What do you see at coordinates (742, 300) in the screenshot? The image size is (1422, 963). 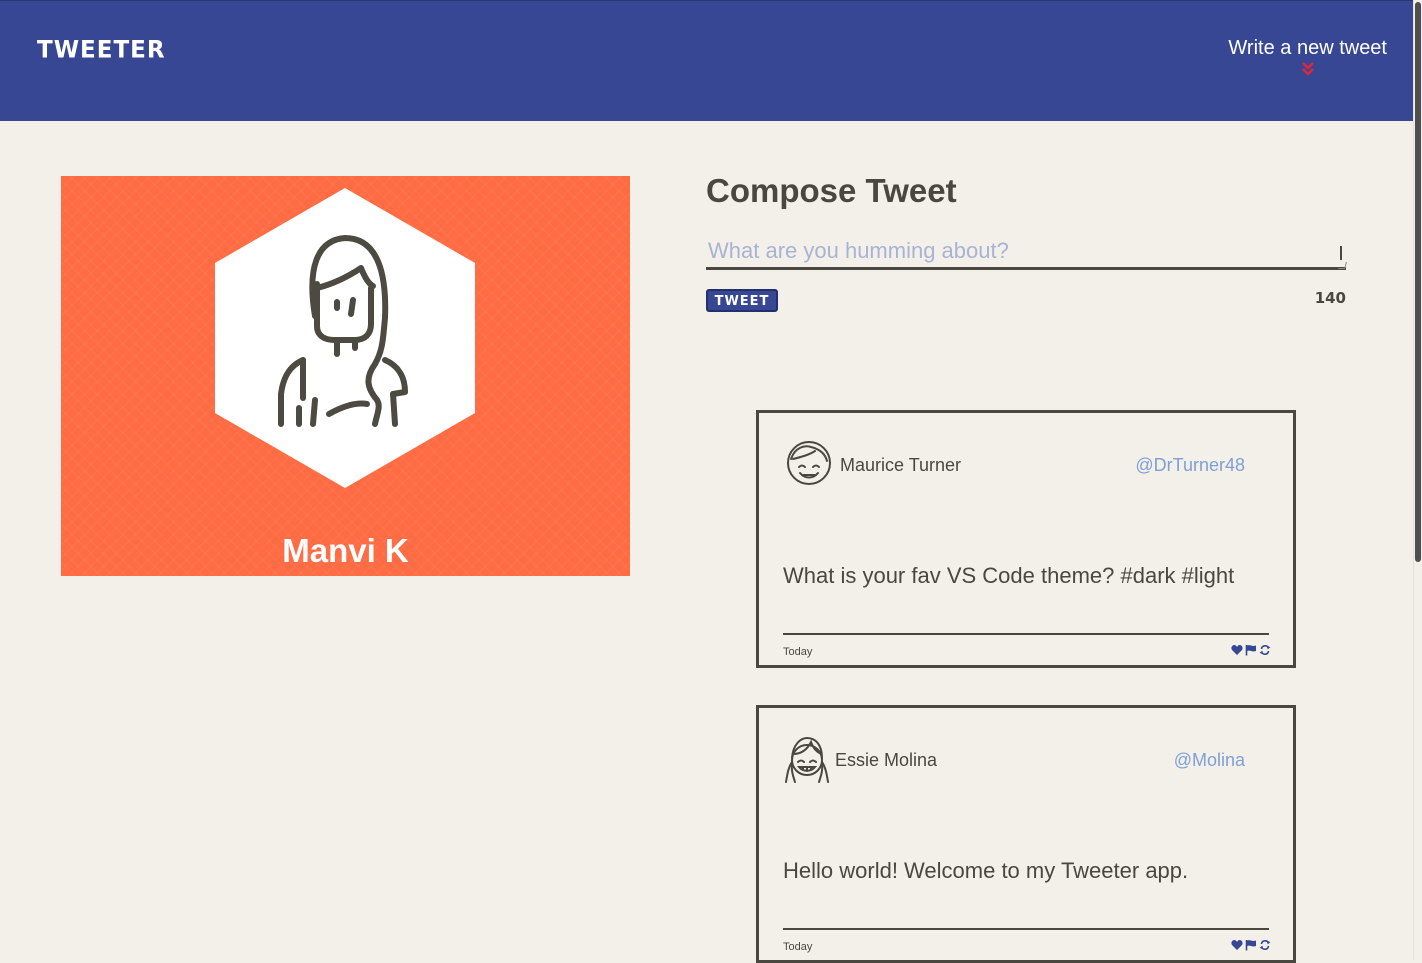 I see `tweet-submit-button: TWEET` at bounding box center [742, 300].